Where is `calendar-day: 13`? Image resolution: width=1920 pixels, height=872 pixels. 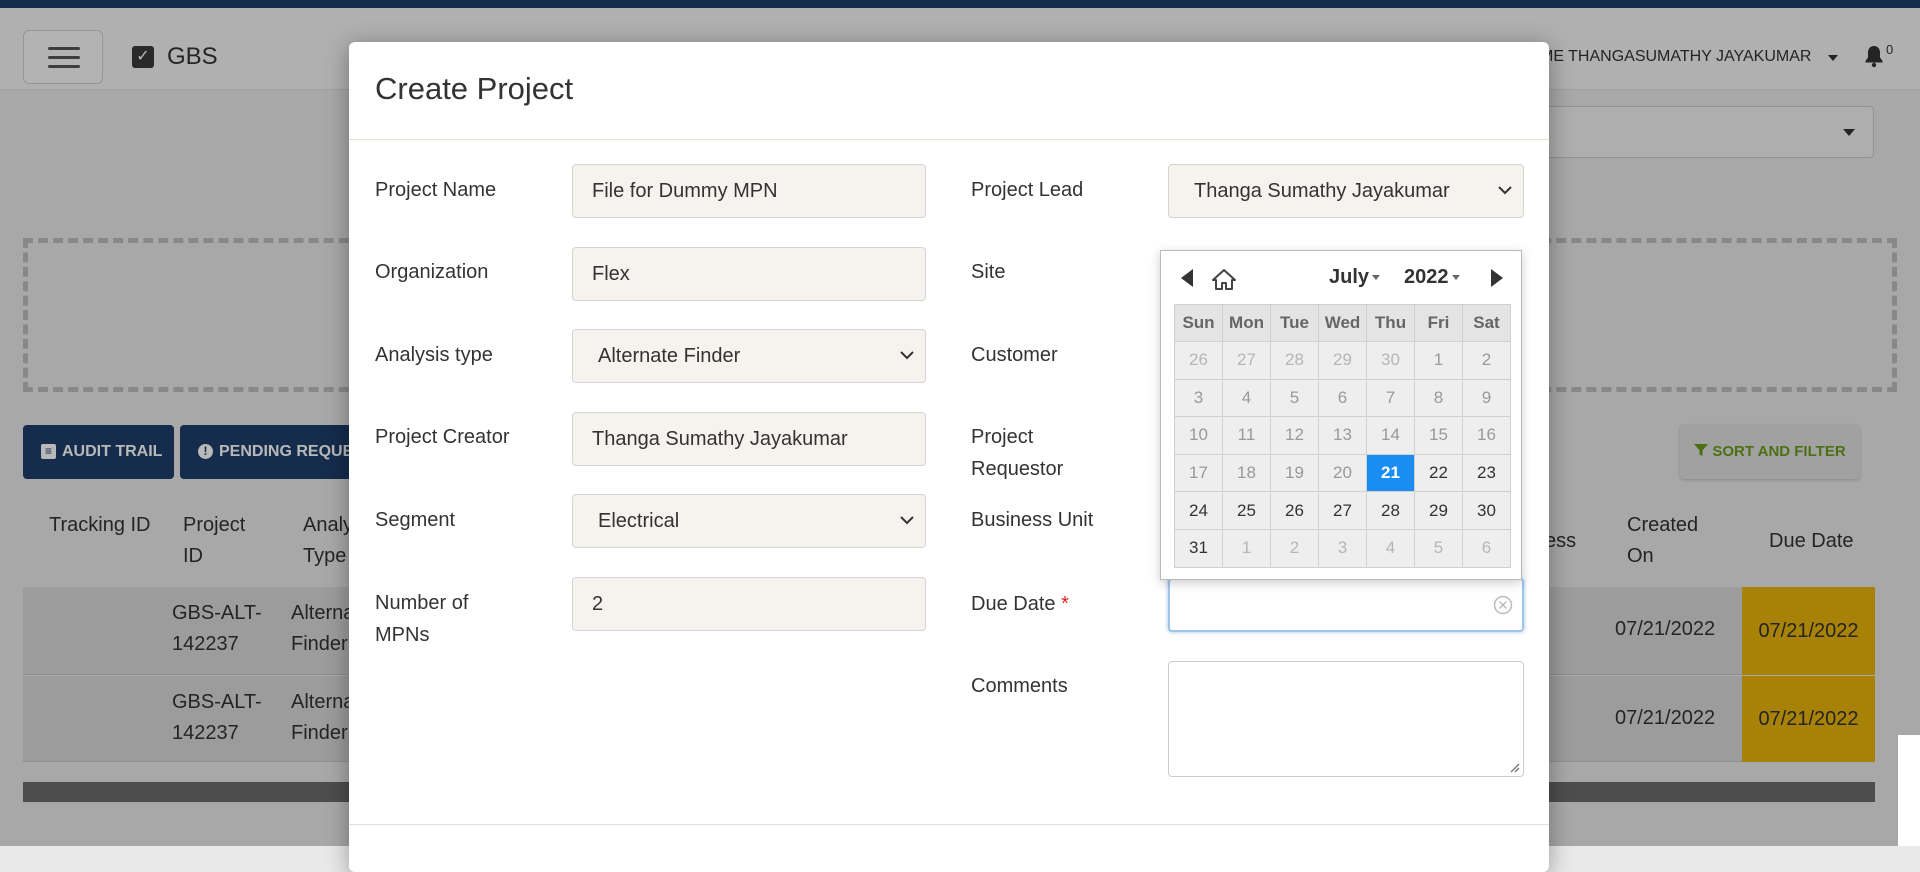 calendar-day: 13 is located at coordinates (1342, 435).